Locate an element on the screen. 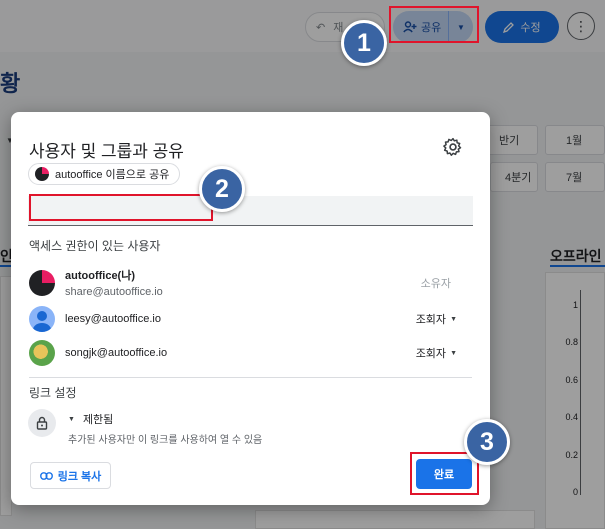  share-as-identity-chip: autooffice 이름으로 공유 is located at coordinates (104, 174).